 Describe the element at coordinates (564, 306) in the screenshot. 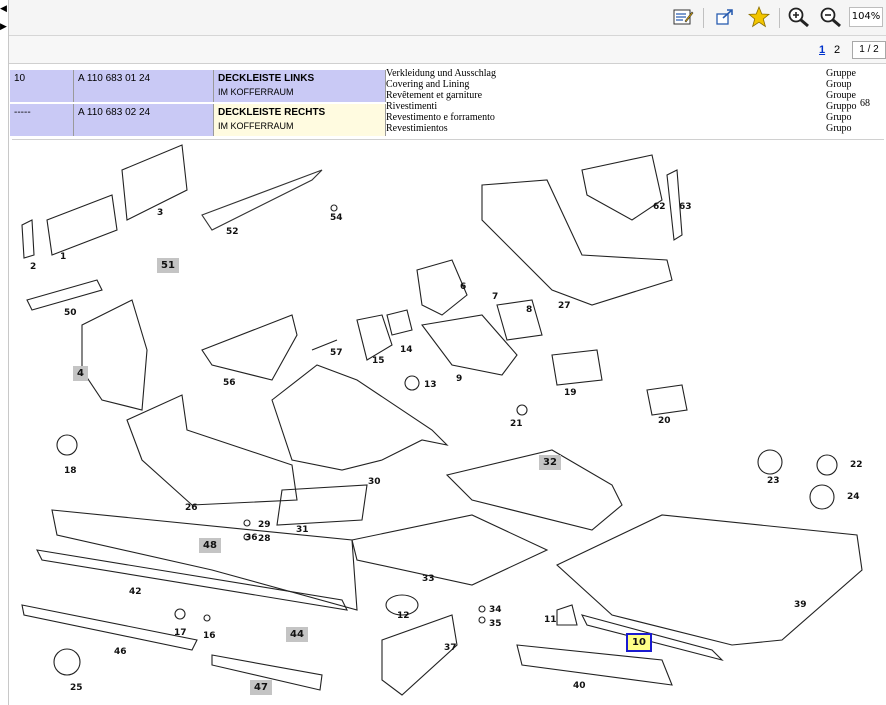

I see `callout-27: 27` at that location.